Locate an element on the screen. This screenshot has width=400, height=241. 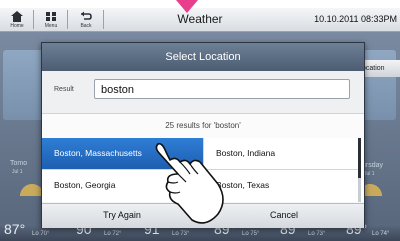
results-count: 25 results for 'boston' is located at coordinates (203, 126).